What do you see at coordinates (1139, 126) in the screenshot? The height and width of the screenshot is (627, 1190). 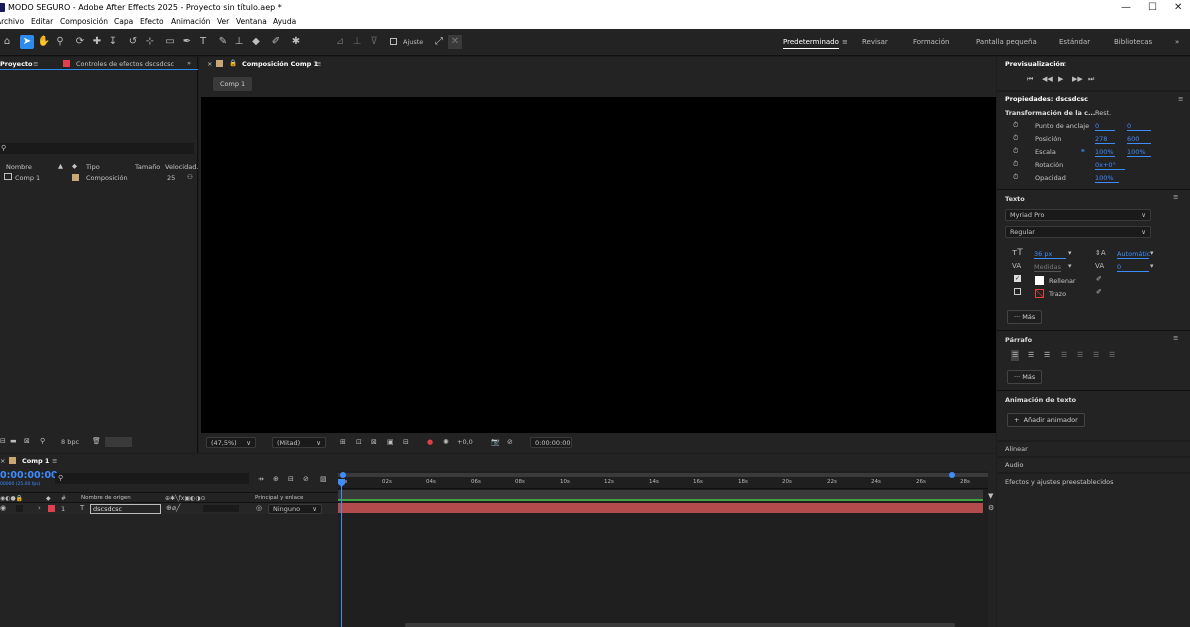 I see `anchor-y: 0` at bounding box center [1139, 126].